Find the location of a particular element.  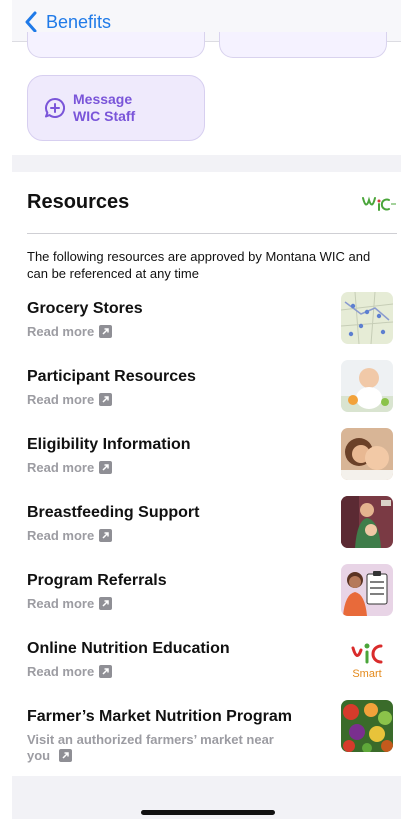

home-indicator is located at coordinates (208, 812).